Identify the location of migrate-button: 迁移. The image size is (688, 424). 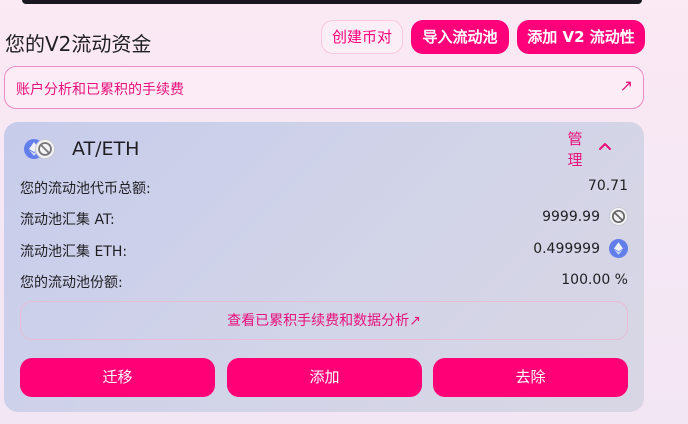
(117, 377).